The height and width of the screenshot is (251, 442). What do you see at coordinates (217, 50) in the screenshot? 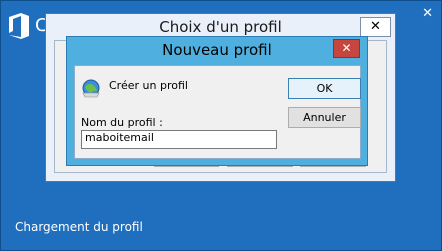
I see `new-profile-title: Nouveau profil` at bounding box center [217, 50].